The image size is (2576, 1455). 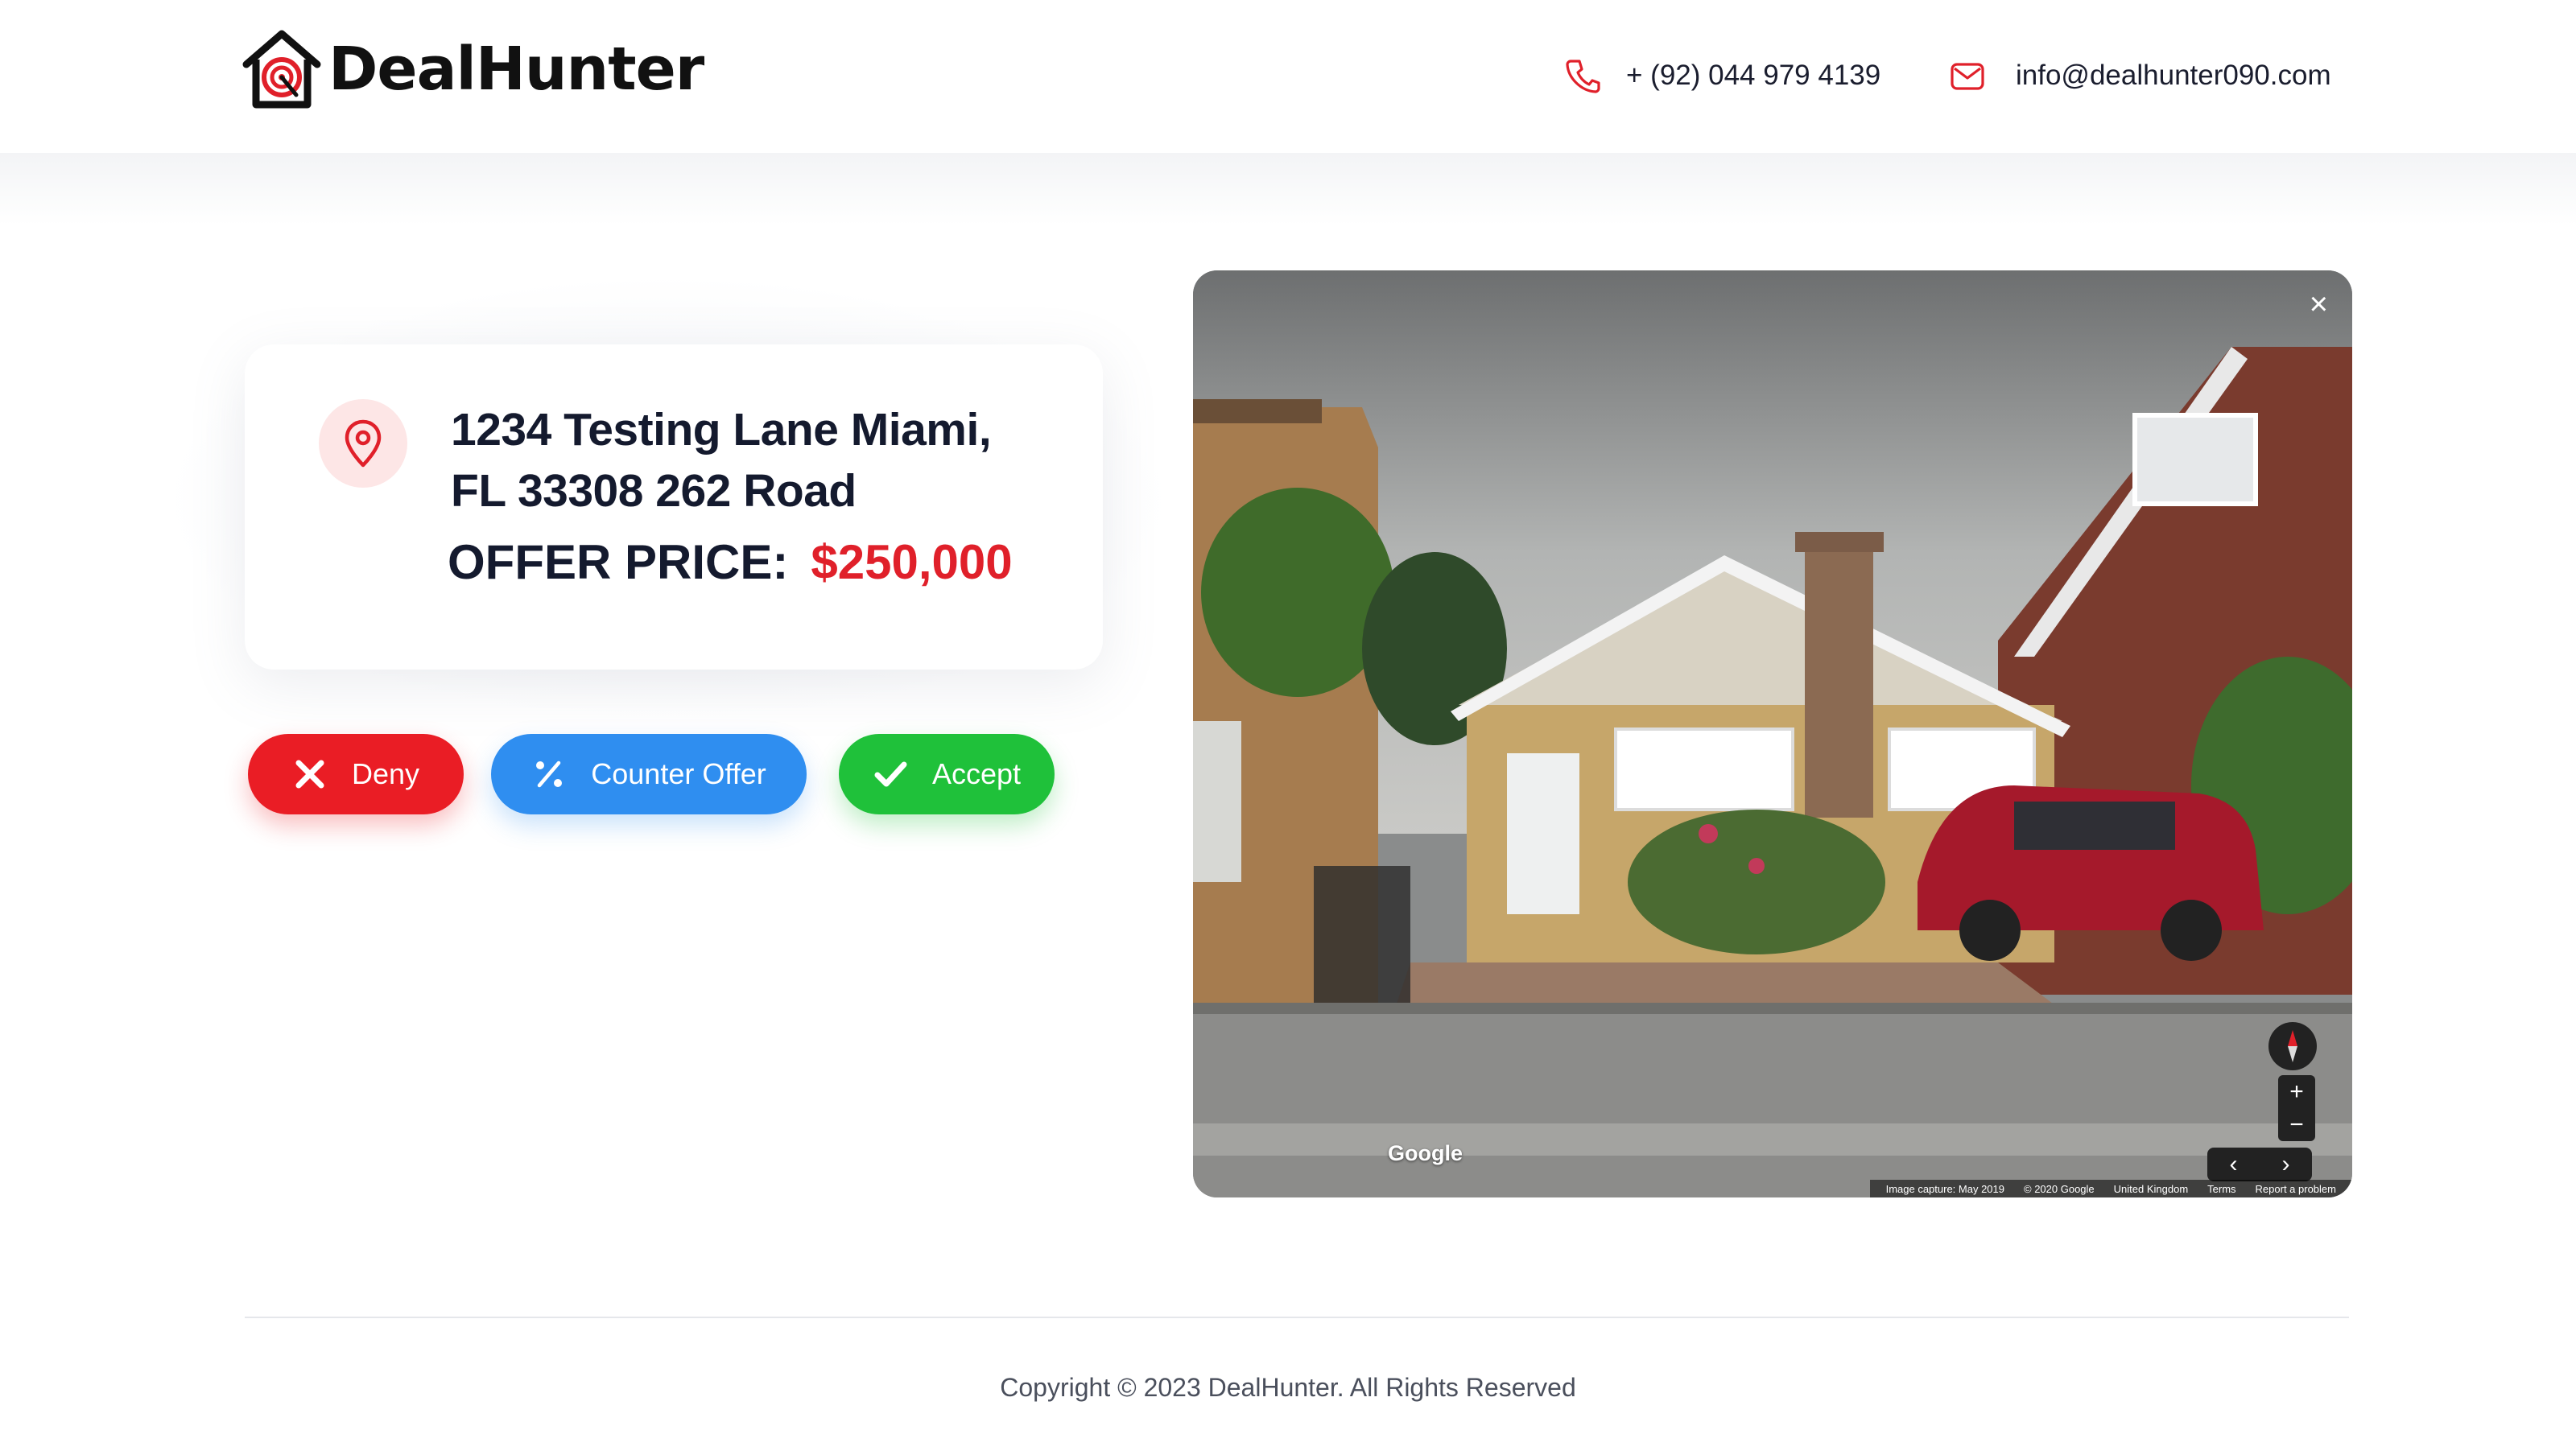 I want to click on percent-icon, so click(x=549, y=774).